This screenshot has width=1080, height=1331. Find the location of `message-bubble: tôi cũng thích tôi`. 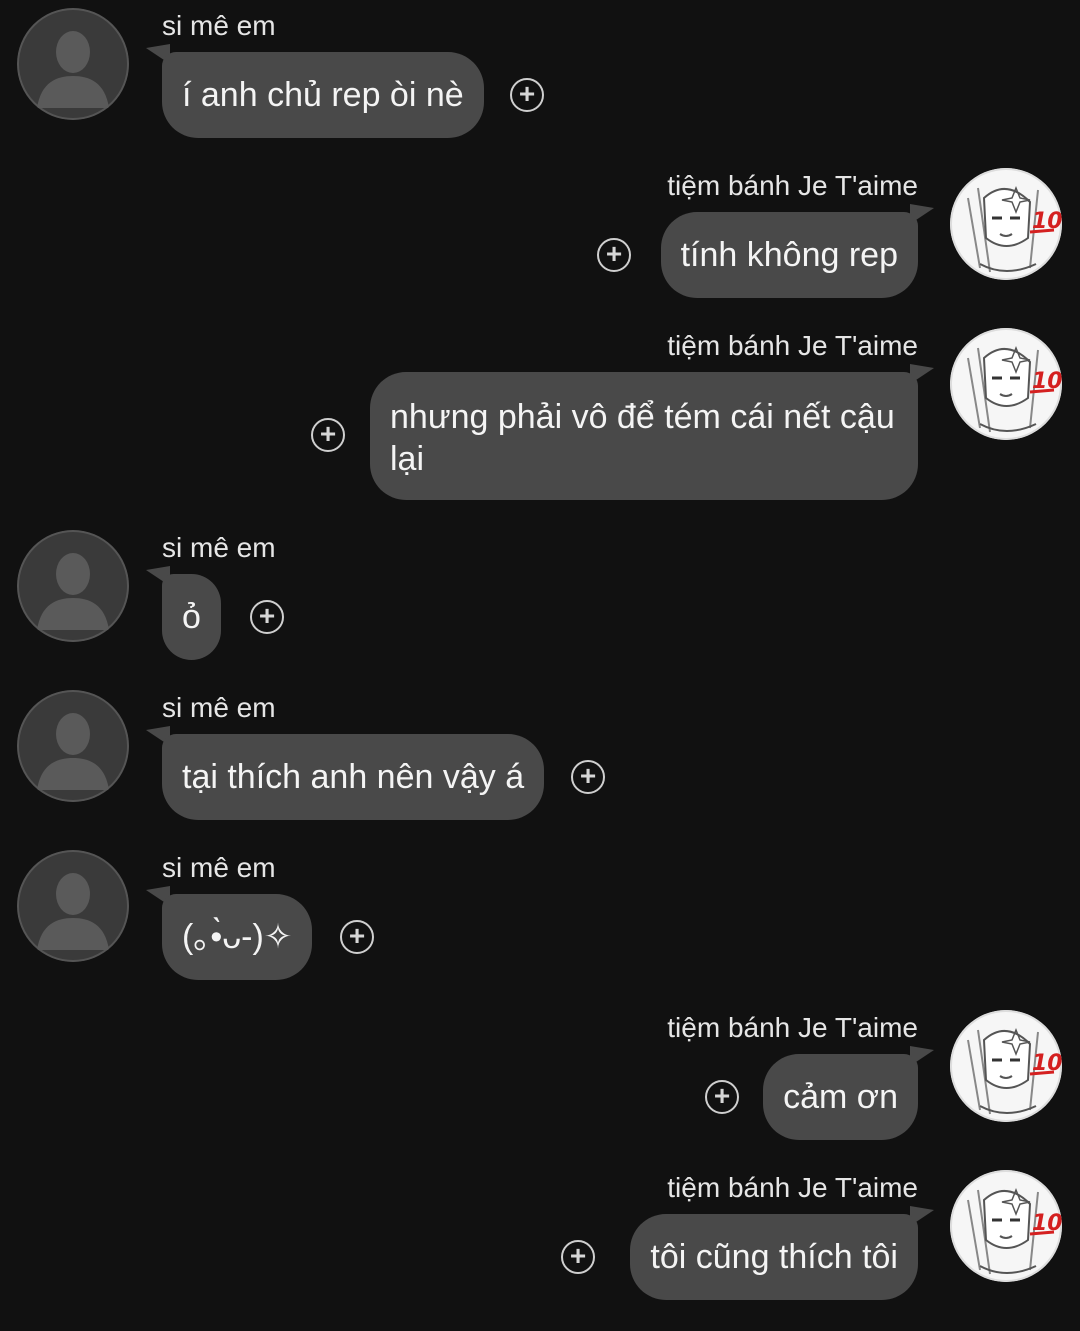

message-bubble: tôi cũng thích tôi is located at coordinates (774, 1257).